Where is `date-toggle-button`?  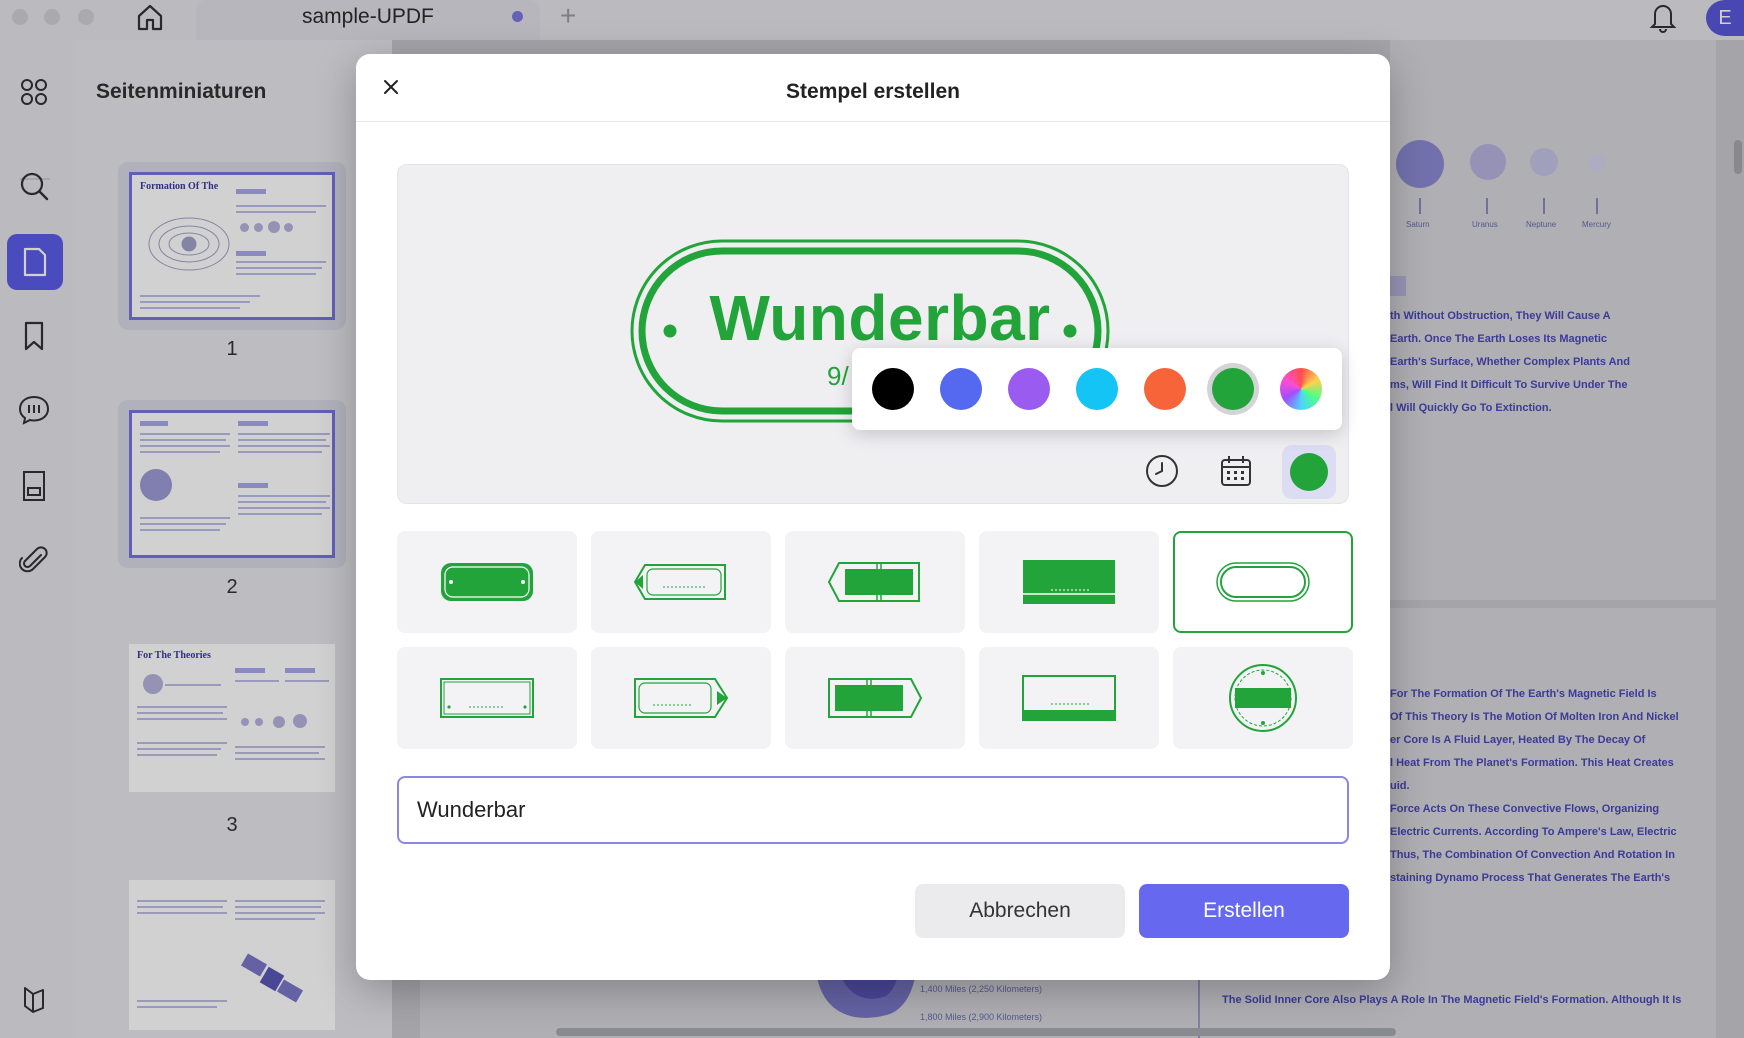
date-toggle-button is located at coordinates (1236, 471).